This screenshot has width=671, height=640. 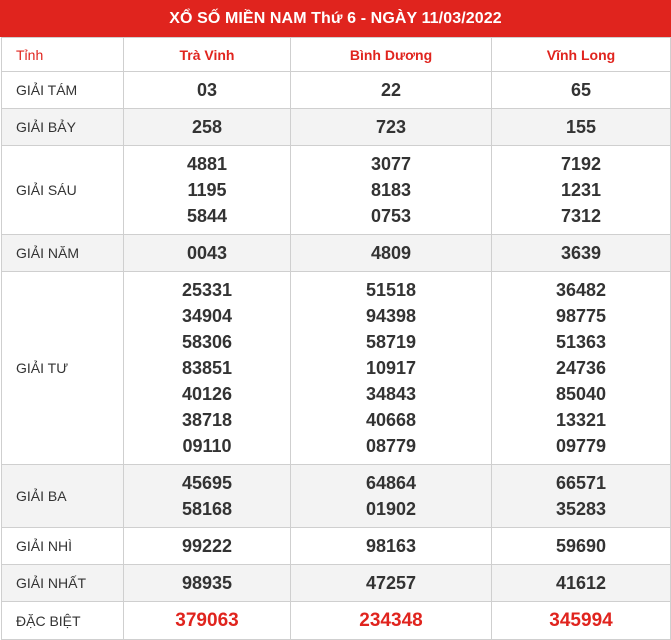 I want to click on province-name: Vĩnh Long, so click(x=581, y=54).